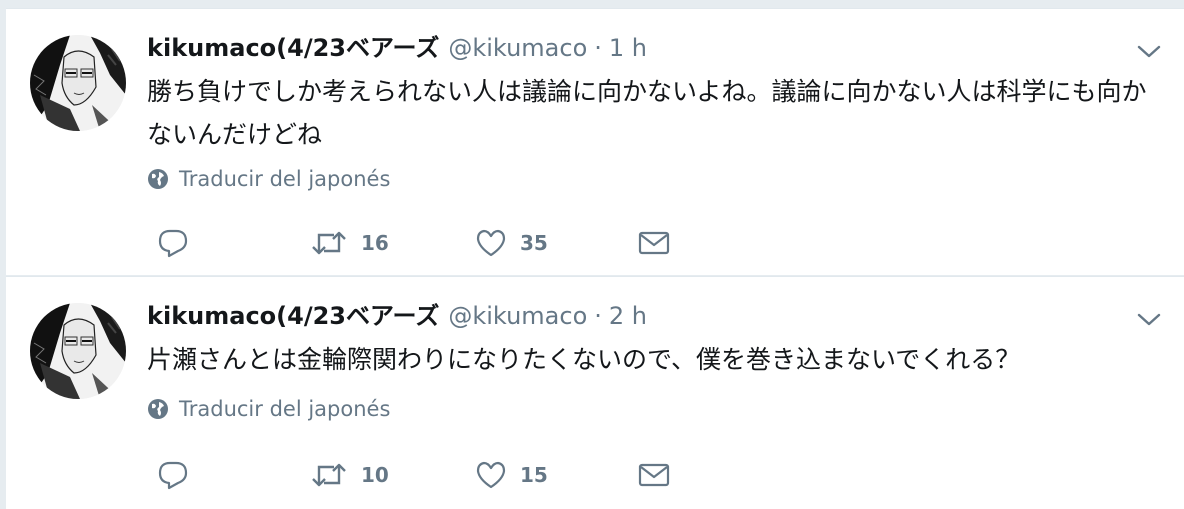 Image resolution: width=1184 pixels, height=509 pixels. I want to click on tweet-header: kikumaco(4/23ベアーズ @kikumaco · 2 h, so click(397, 316).